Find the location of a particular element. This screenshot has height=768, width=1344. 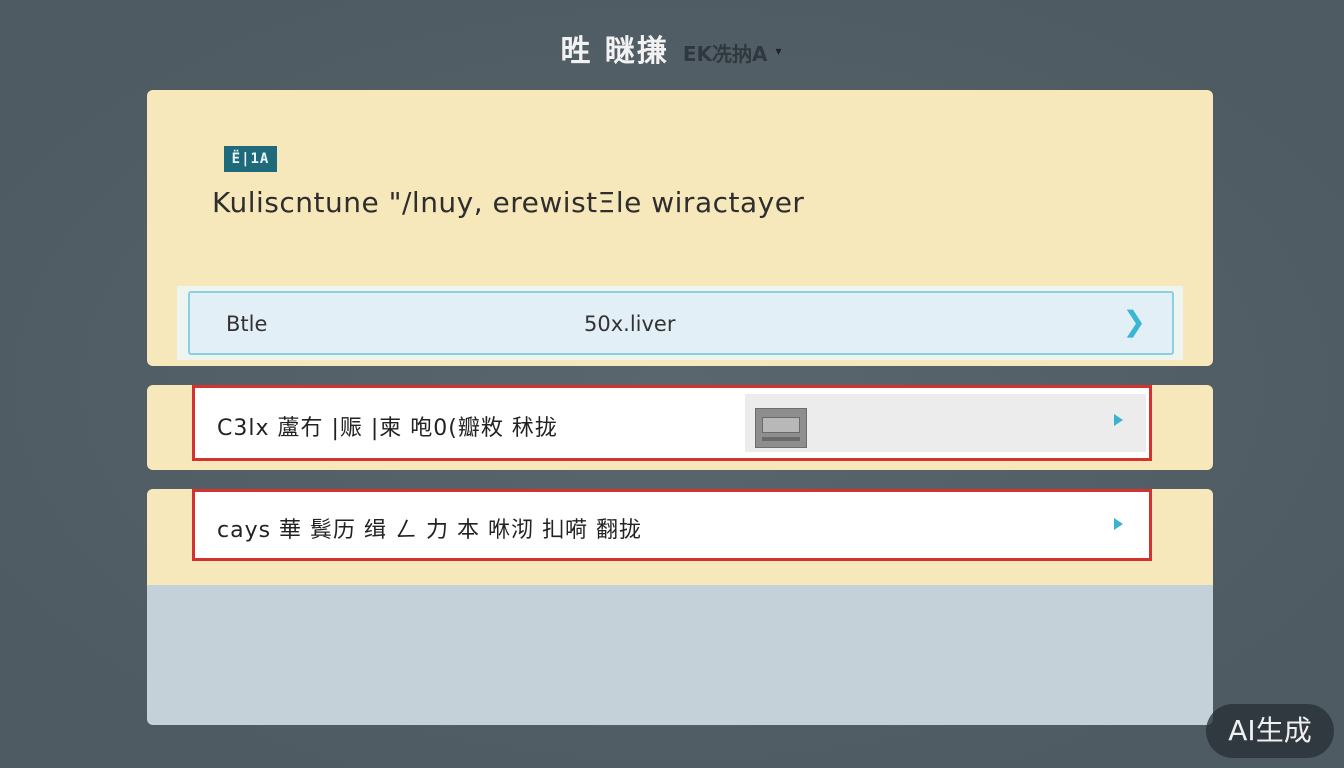

chevron-right-icon: ❯ is located at coordinates (1134, 321).